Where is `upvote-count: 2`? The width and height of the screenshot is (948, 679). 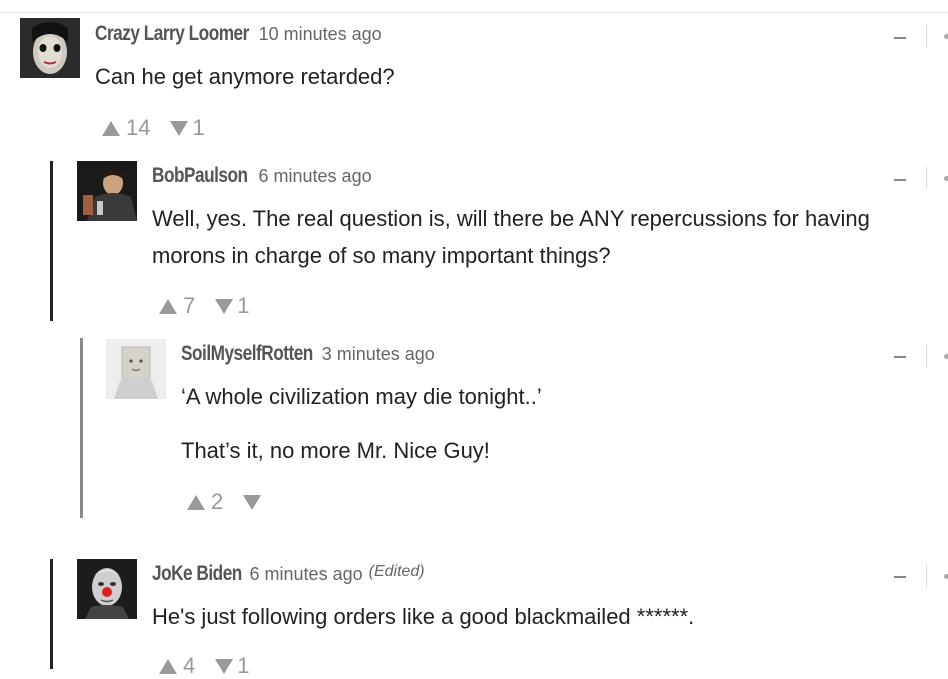 upvote-count: 2 is located at coordinates (217, 501).